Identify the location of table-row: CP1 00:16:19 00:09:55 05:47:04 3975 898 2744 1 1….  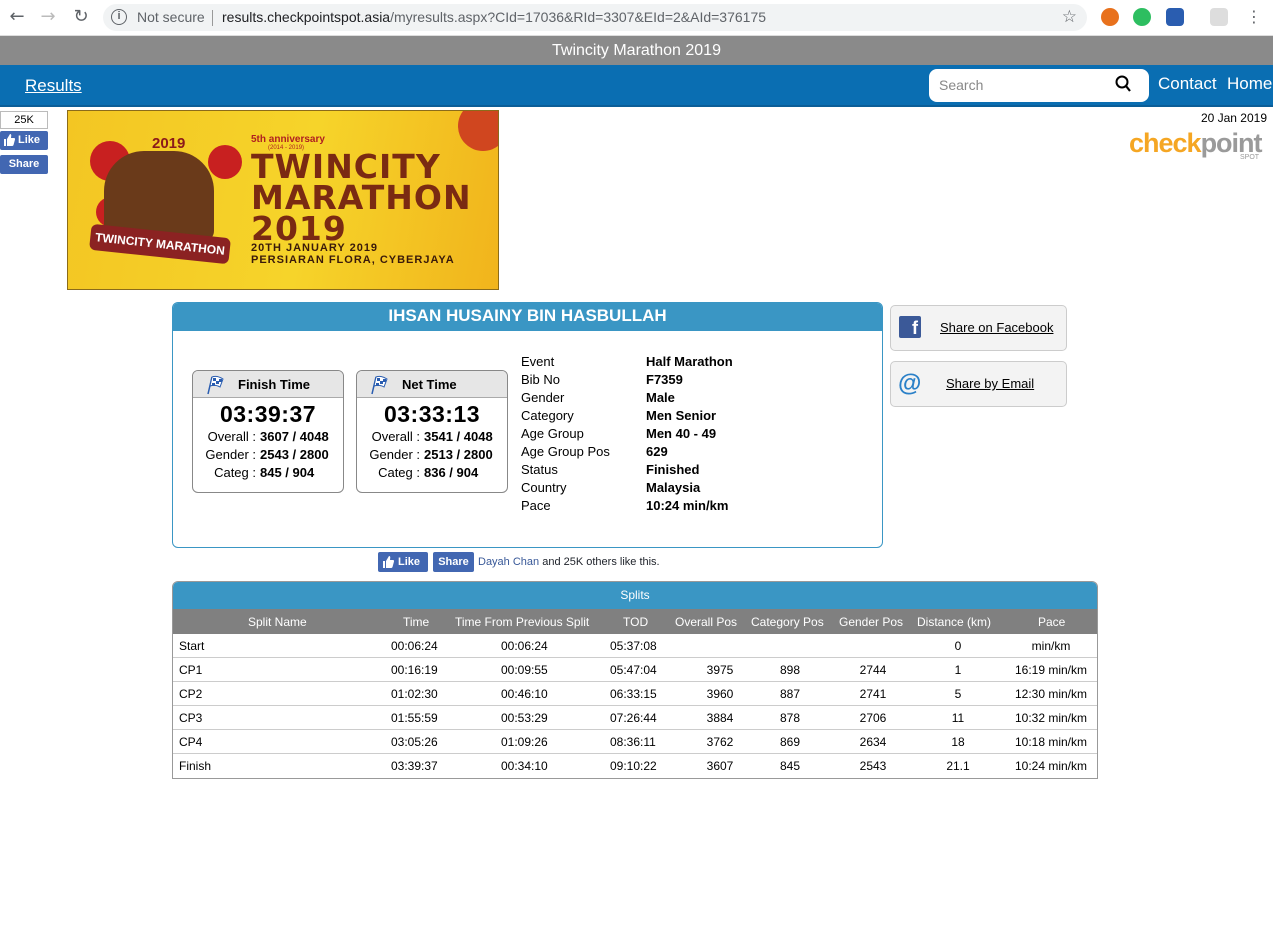
(635, 670).